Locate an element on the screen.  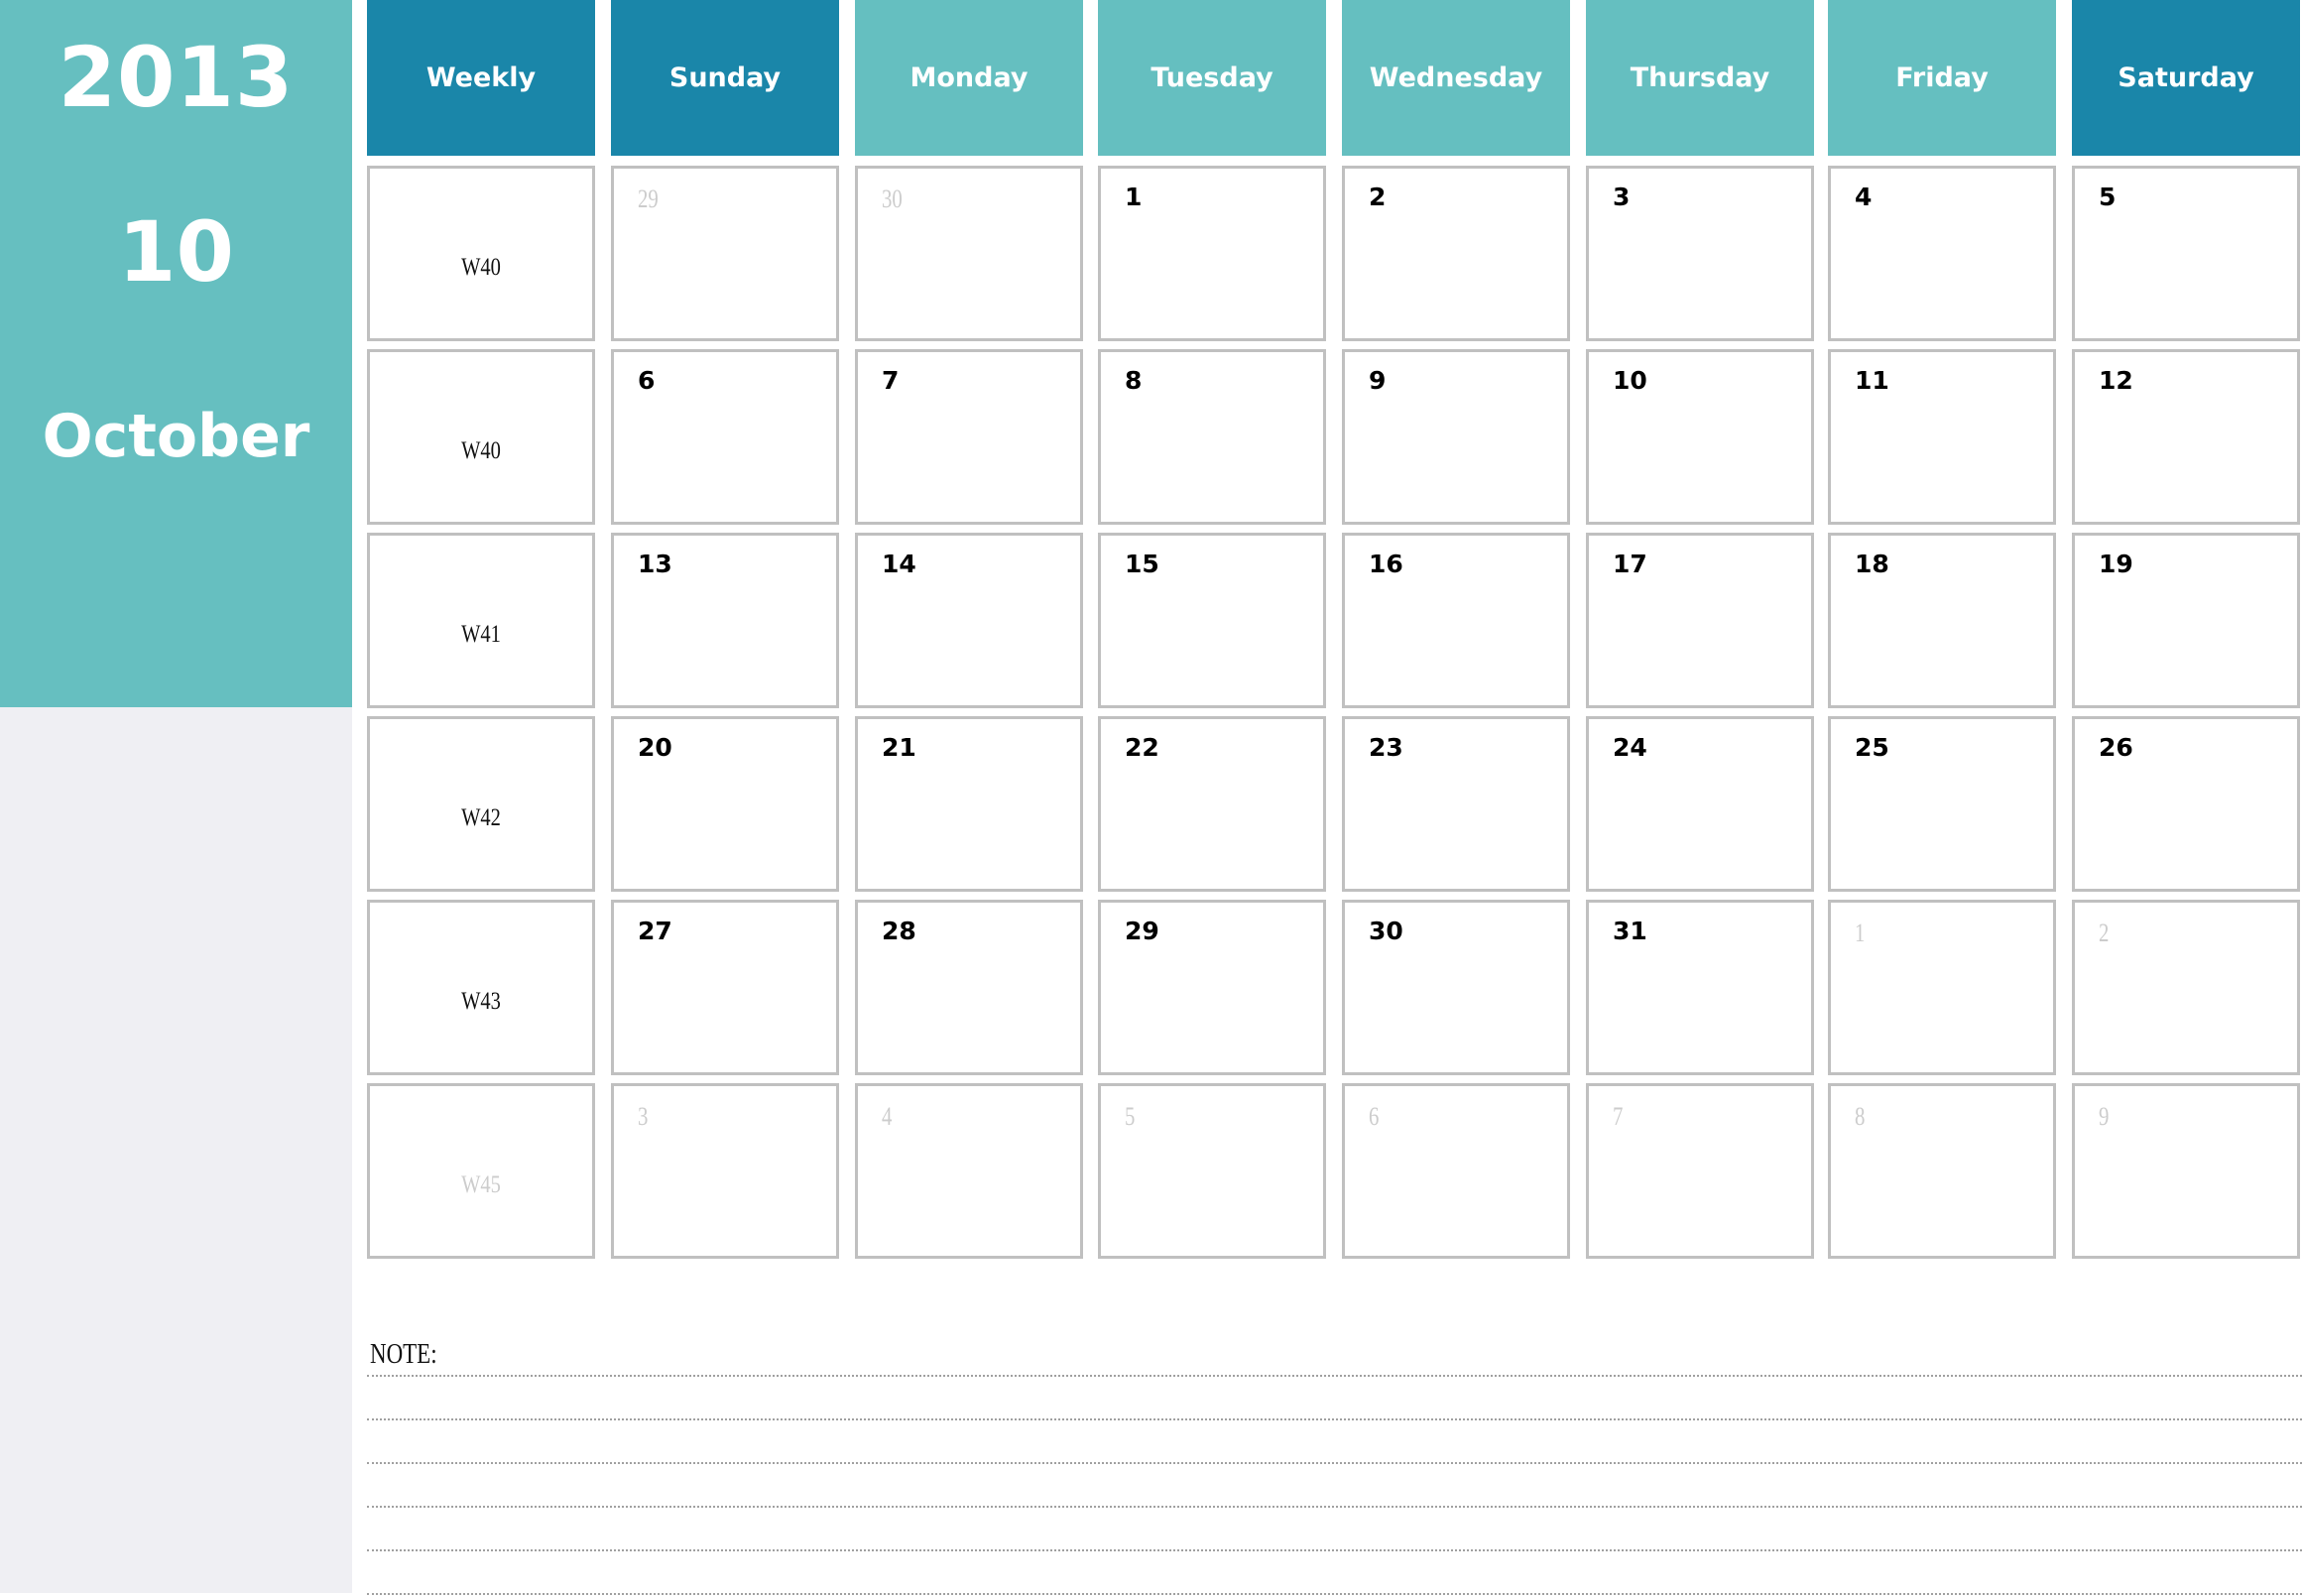
day-number: 6 is located at coordinates (1375, 1116).